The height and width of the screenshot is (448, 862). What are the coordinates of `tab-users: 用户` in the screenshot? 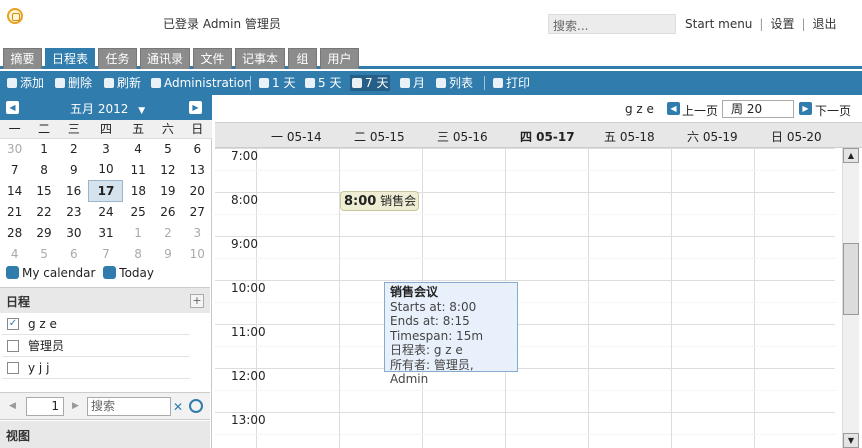 It's located at (339, 58).